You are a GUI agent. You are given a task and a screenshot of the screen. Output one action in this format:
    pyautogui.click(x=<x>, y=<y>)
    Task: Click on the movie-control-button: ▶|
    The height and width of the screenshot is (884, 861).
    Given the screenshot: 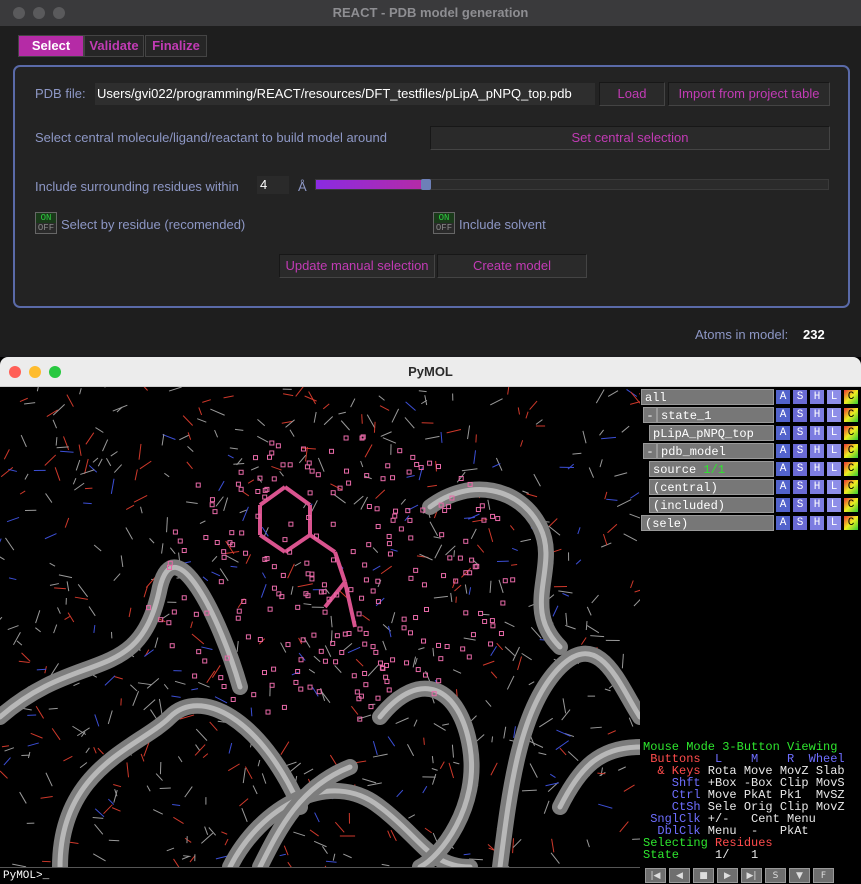 What is the action you would take?
    pyautogui.click(x=751, y=875)
    